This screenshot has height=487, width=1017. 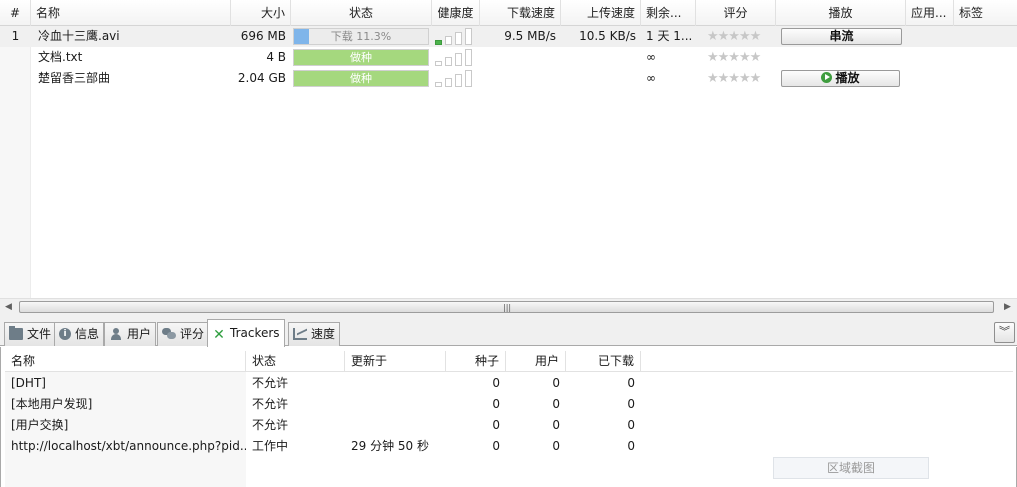 I want to click on tab-trackers: ✕ Trackers, so click(x=246, y=333).